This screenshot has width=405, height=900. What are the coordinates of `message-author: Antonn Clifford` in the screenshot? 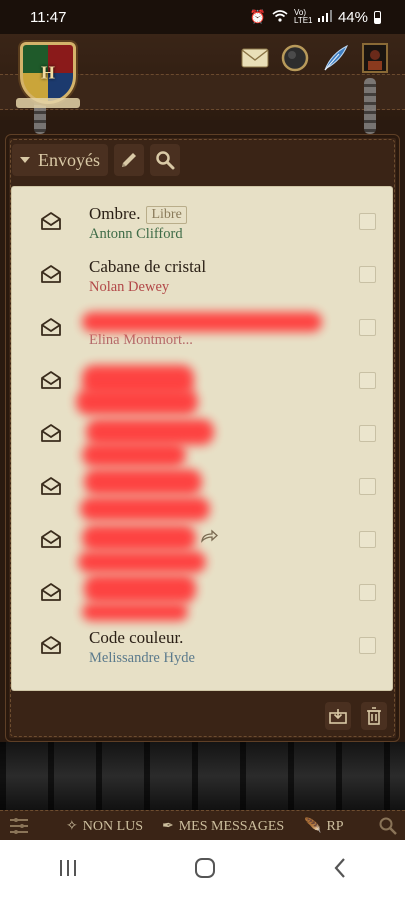 It's located at (136, 234).